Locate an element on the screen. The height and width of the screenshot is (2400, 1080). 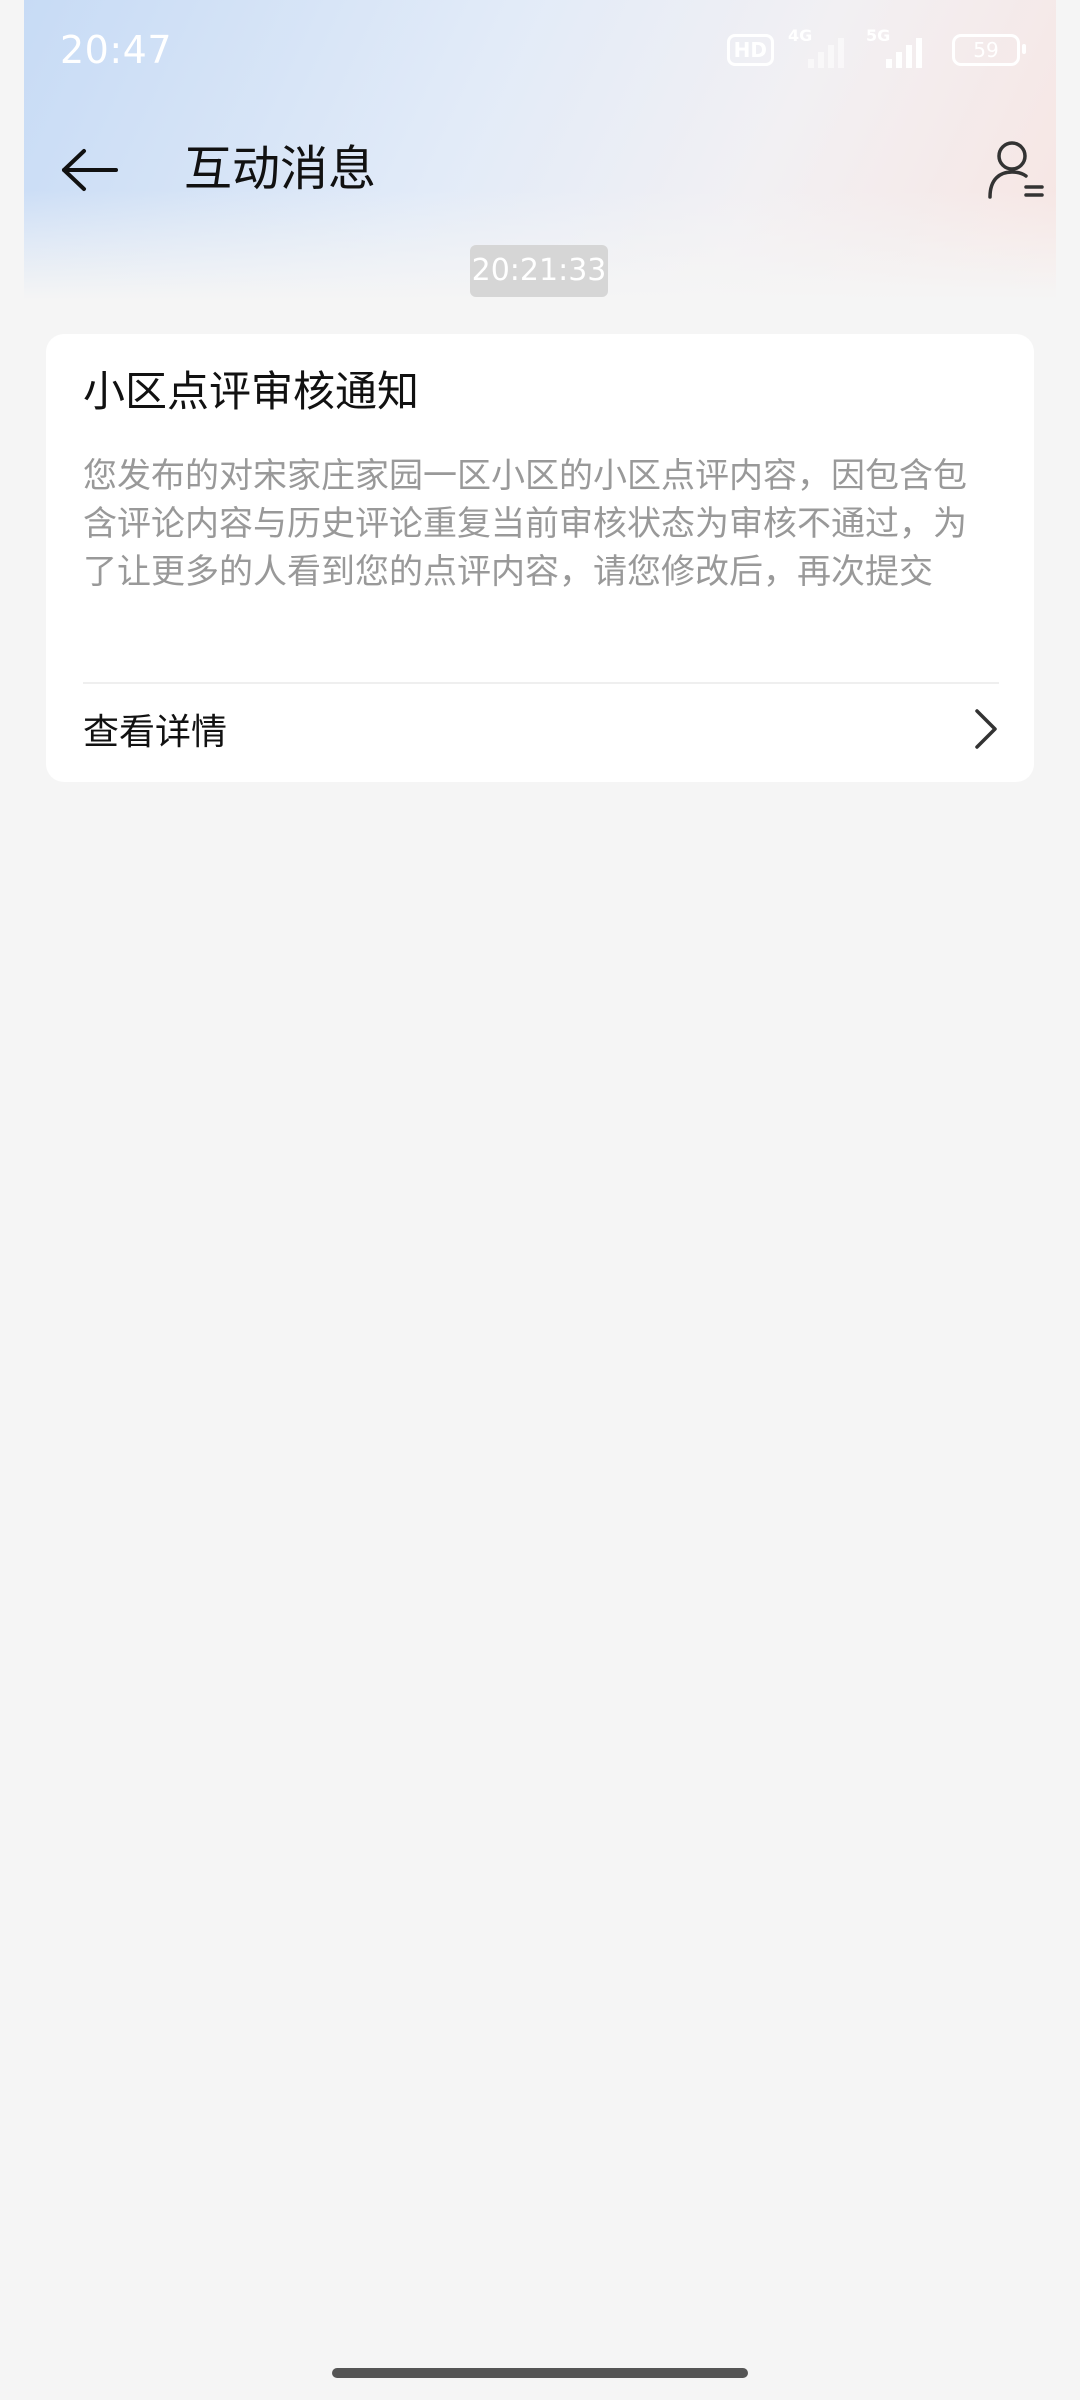
view-details-button: 查看详情 is located at coordinates (541, 729).